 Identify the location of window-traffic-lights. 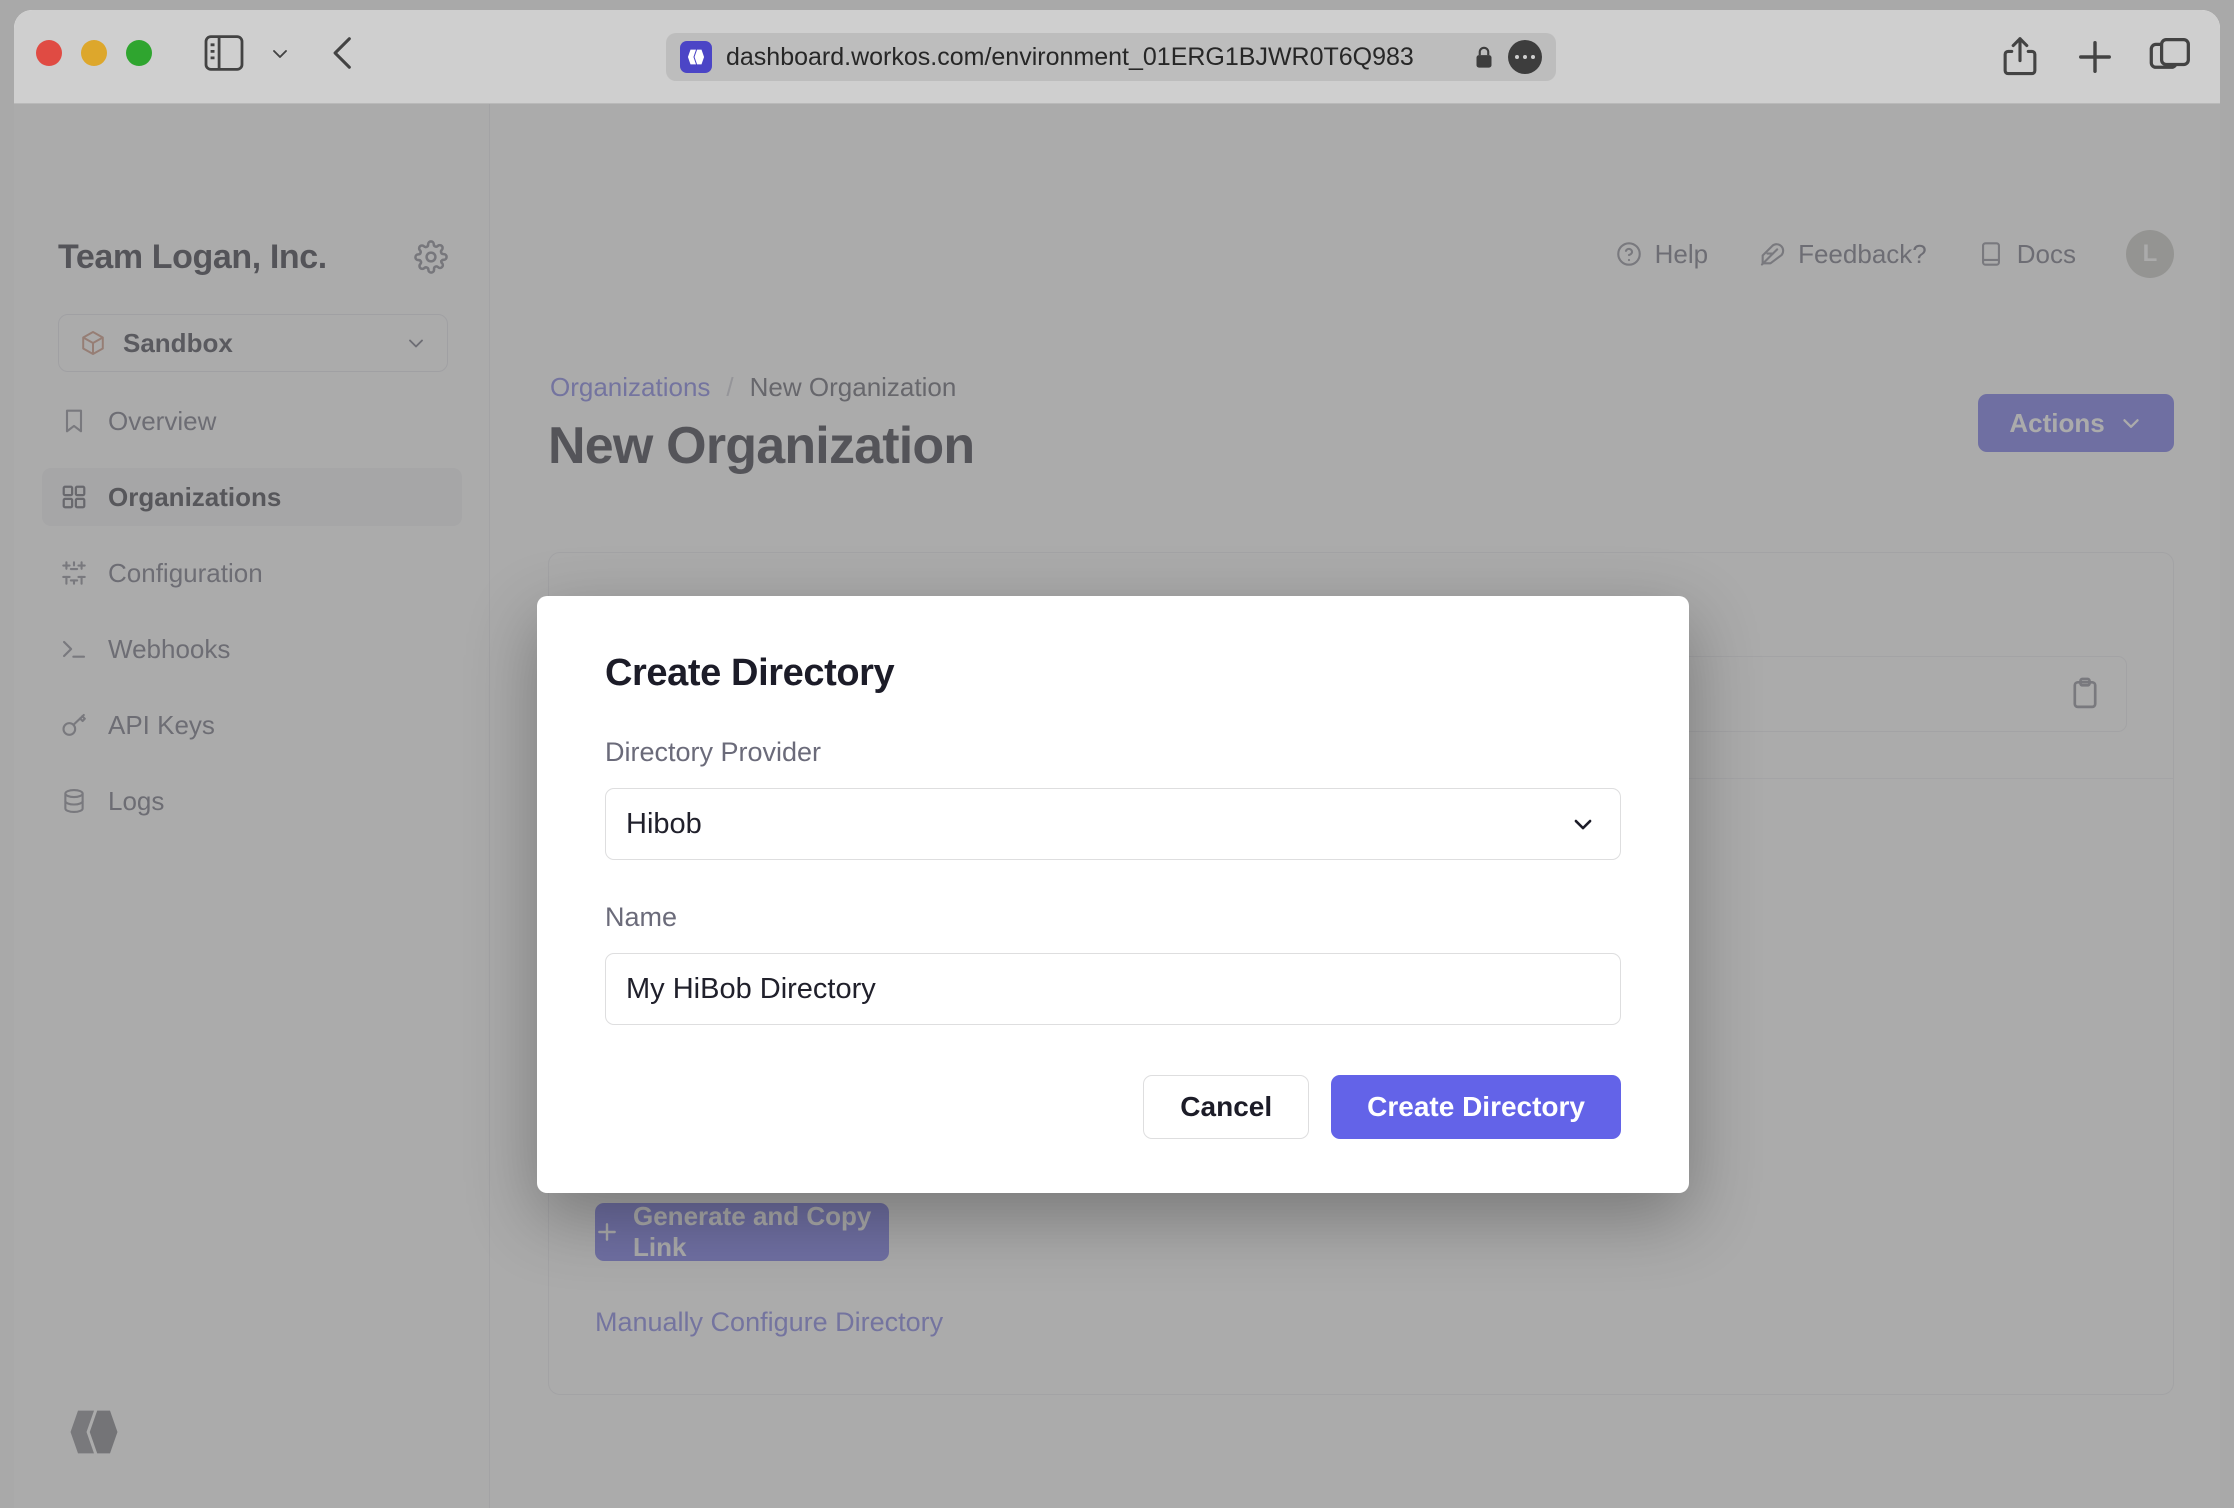
(94, 53).